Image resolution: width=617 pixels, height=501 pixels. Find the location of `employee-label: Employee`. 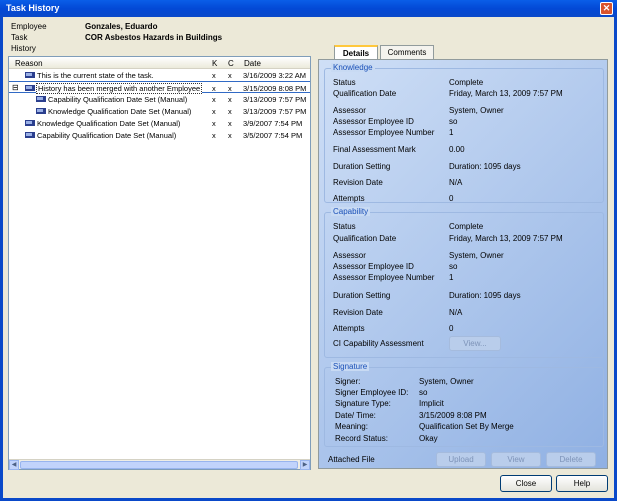

employee-label: Employee is located at coordinates (29, 26).